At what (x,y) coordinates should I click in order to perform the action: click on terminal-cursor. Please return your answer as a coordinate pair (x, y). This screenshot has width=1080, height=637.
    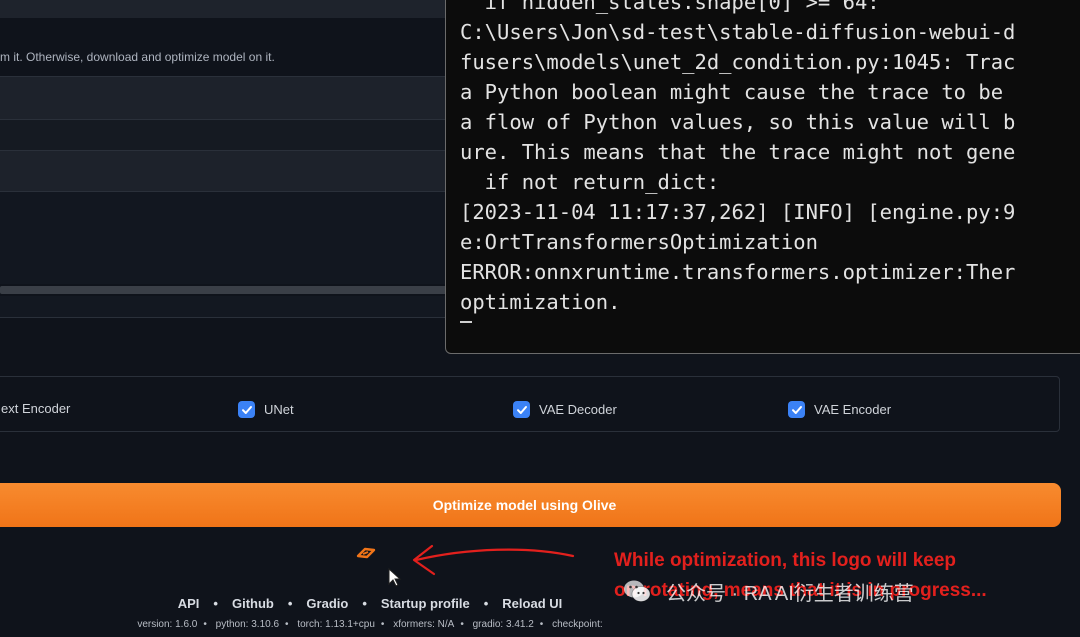
    Looking at the image, I should click on (466, 322).